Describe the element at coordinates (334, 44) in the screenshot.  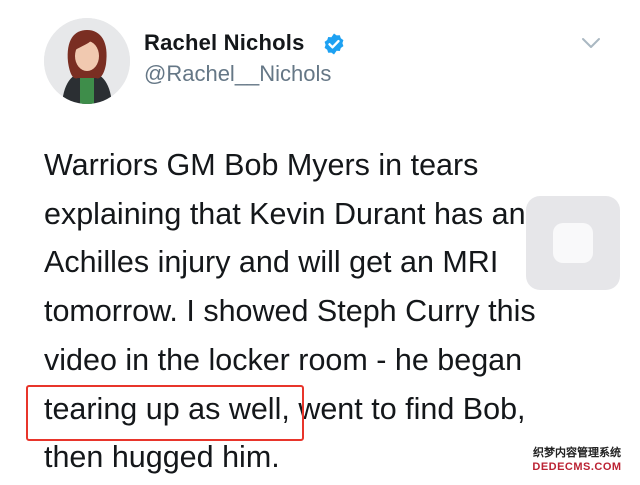
I see `verified-badge-icon` at that location.